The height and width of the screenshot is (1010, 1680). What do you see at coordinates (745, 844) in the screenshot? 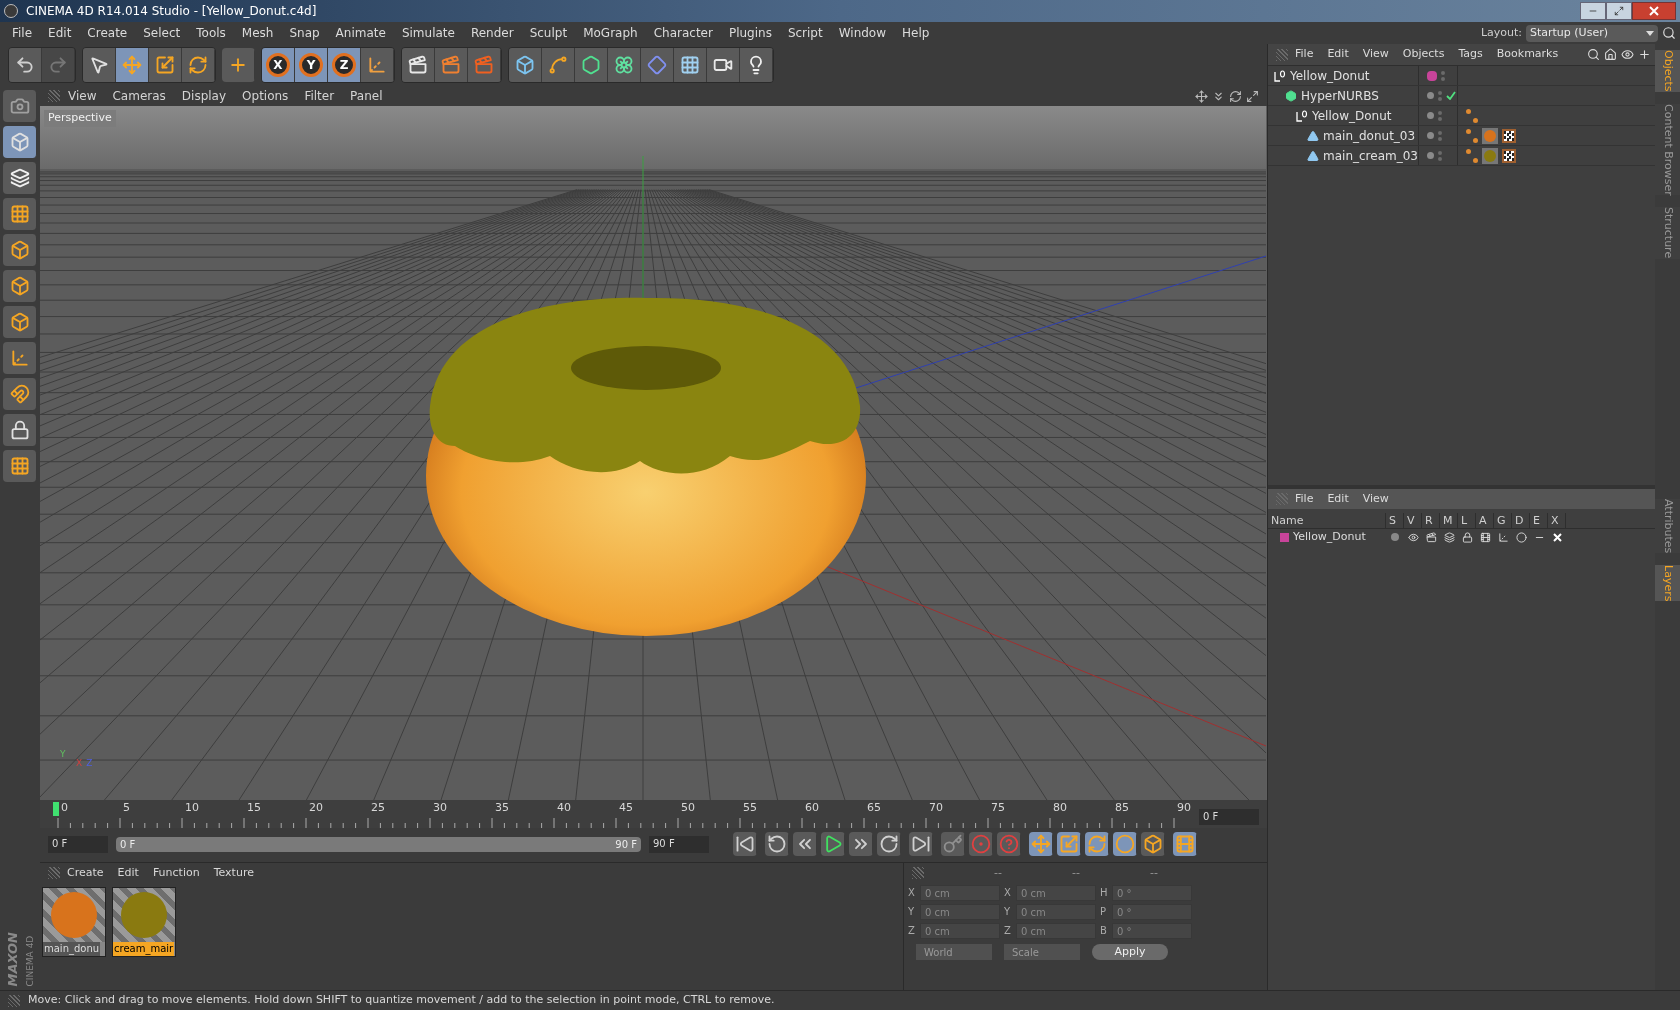
I see `skip-back-button` at bounding box center [745, 844].